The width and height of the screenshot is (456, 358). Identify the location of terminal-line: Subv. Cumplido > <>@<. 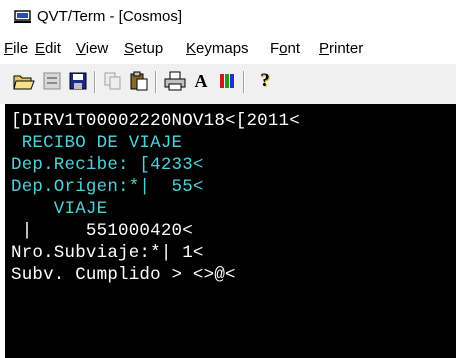
(123, 275).